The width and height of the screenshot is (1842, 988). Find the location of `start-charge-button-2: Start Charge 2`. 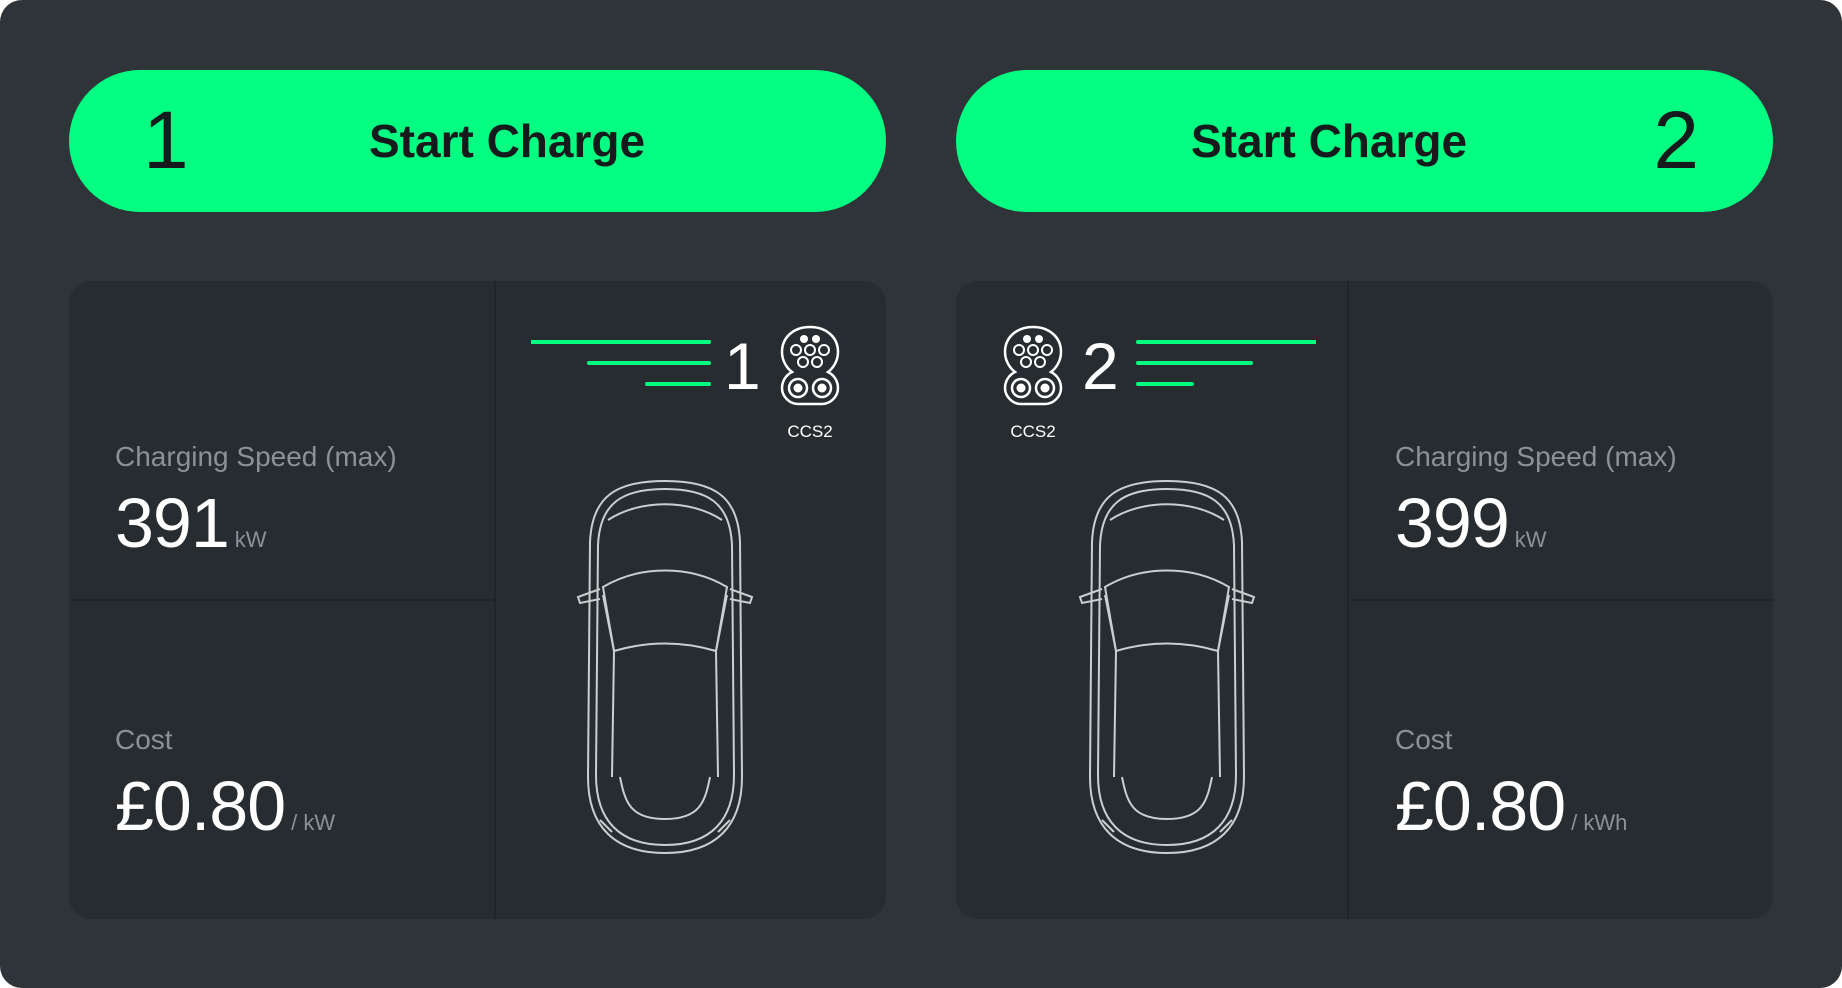

start-charge-button-2: Start Charge 2 is located at coordinates (1364, 141).